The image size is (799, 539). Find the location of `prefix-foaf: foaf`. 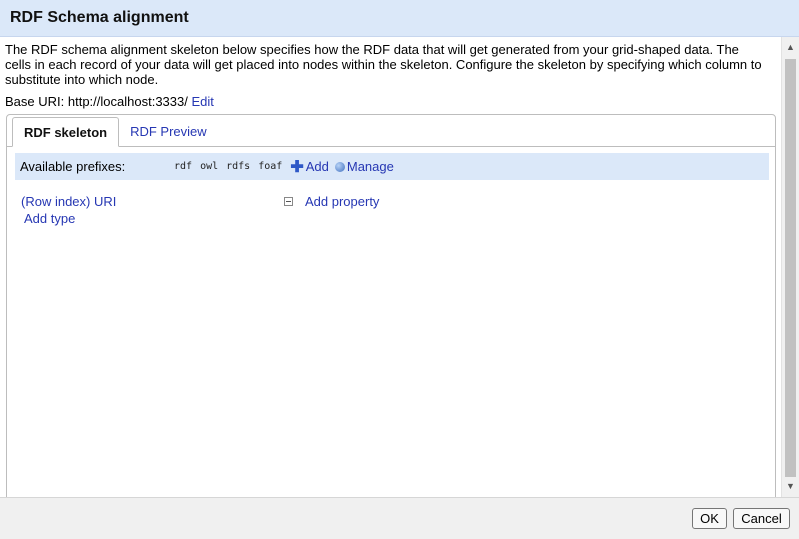

prefix-foaf: foaf is located at coordinates (270, 166).